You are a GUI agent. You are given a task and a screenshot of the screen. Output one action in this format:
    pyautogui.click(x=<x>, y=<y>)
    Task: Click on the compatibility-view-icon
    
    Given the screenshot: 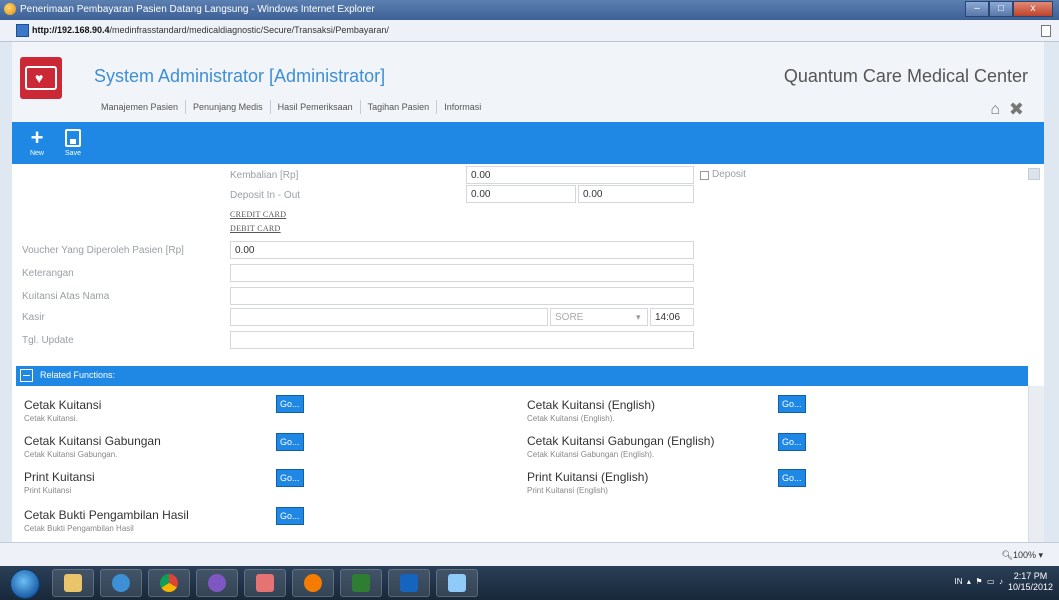 What is the action you would take?
    pyautogui.click(x=1046, y=31)
    